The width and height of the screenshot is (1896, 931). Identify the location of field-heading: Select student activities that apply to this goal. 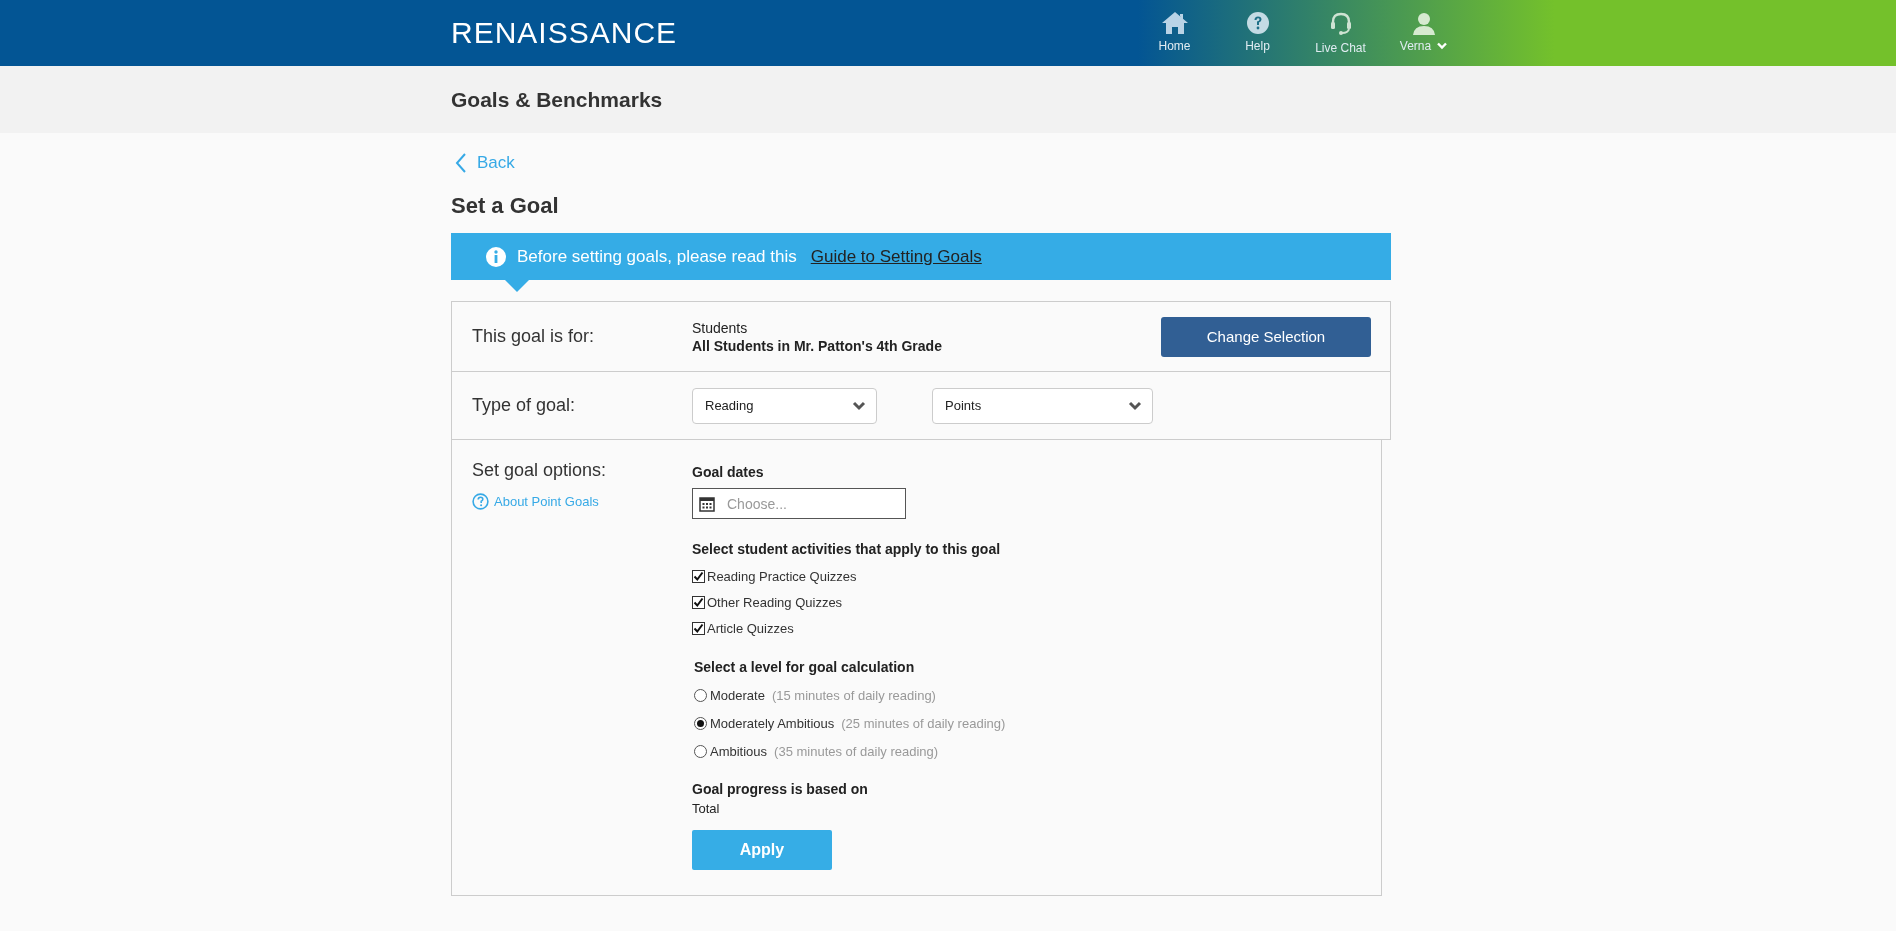
(846, 549).